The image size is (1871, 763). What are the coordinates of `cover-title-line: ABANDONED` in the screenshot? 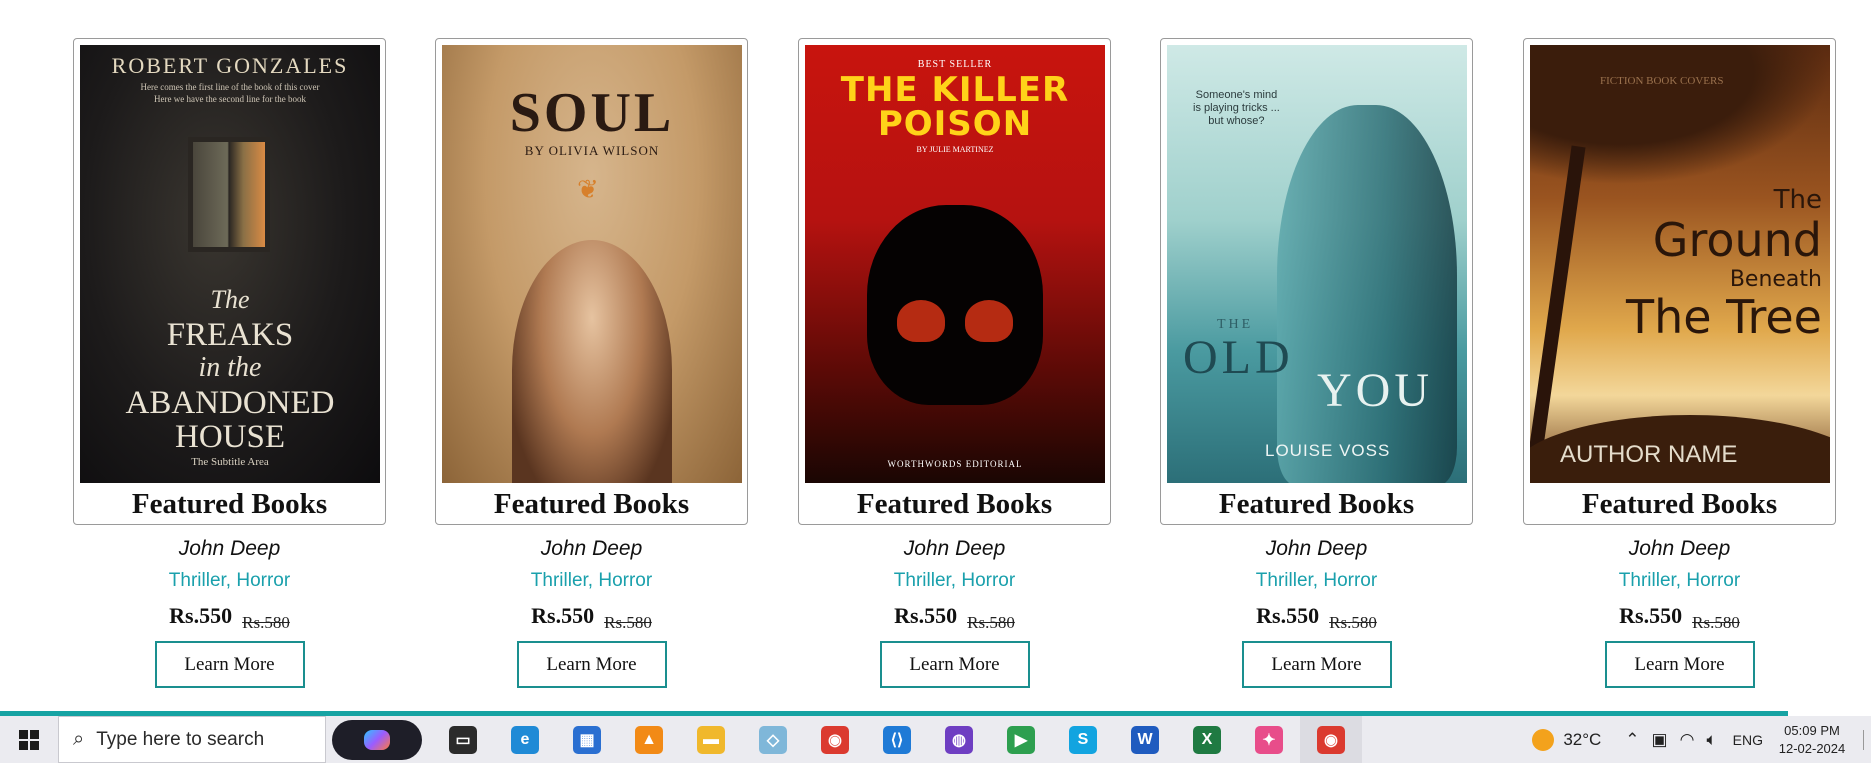 It's located at (230, 403).